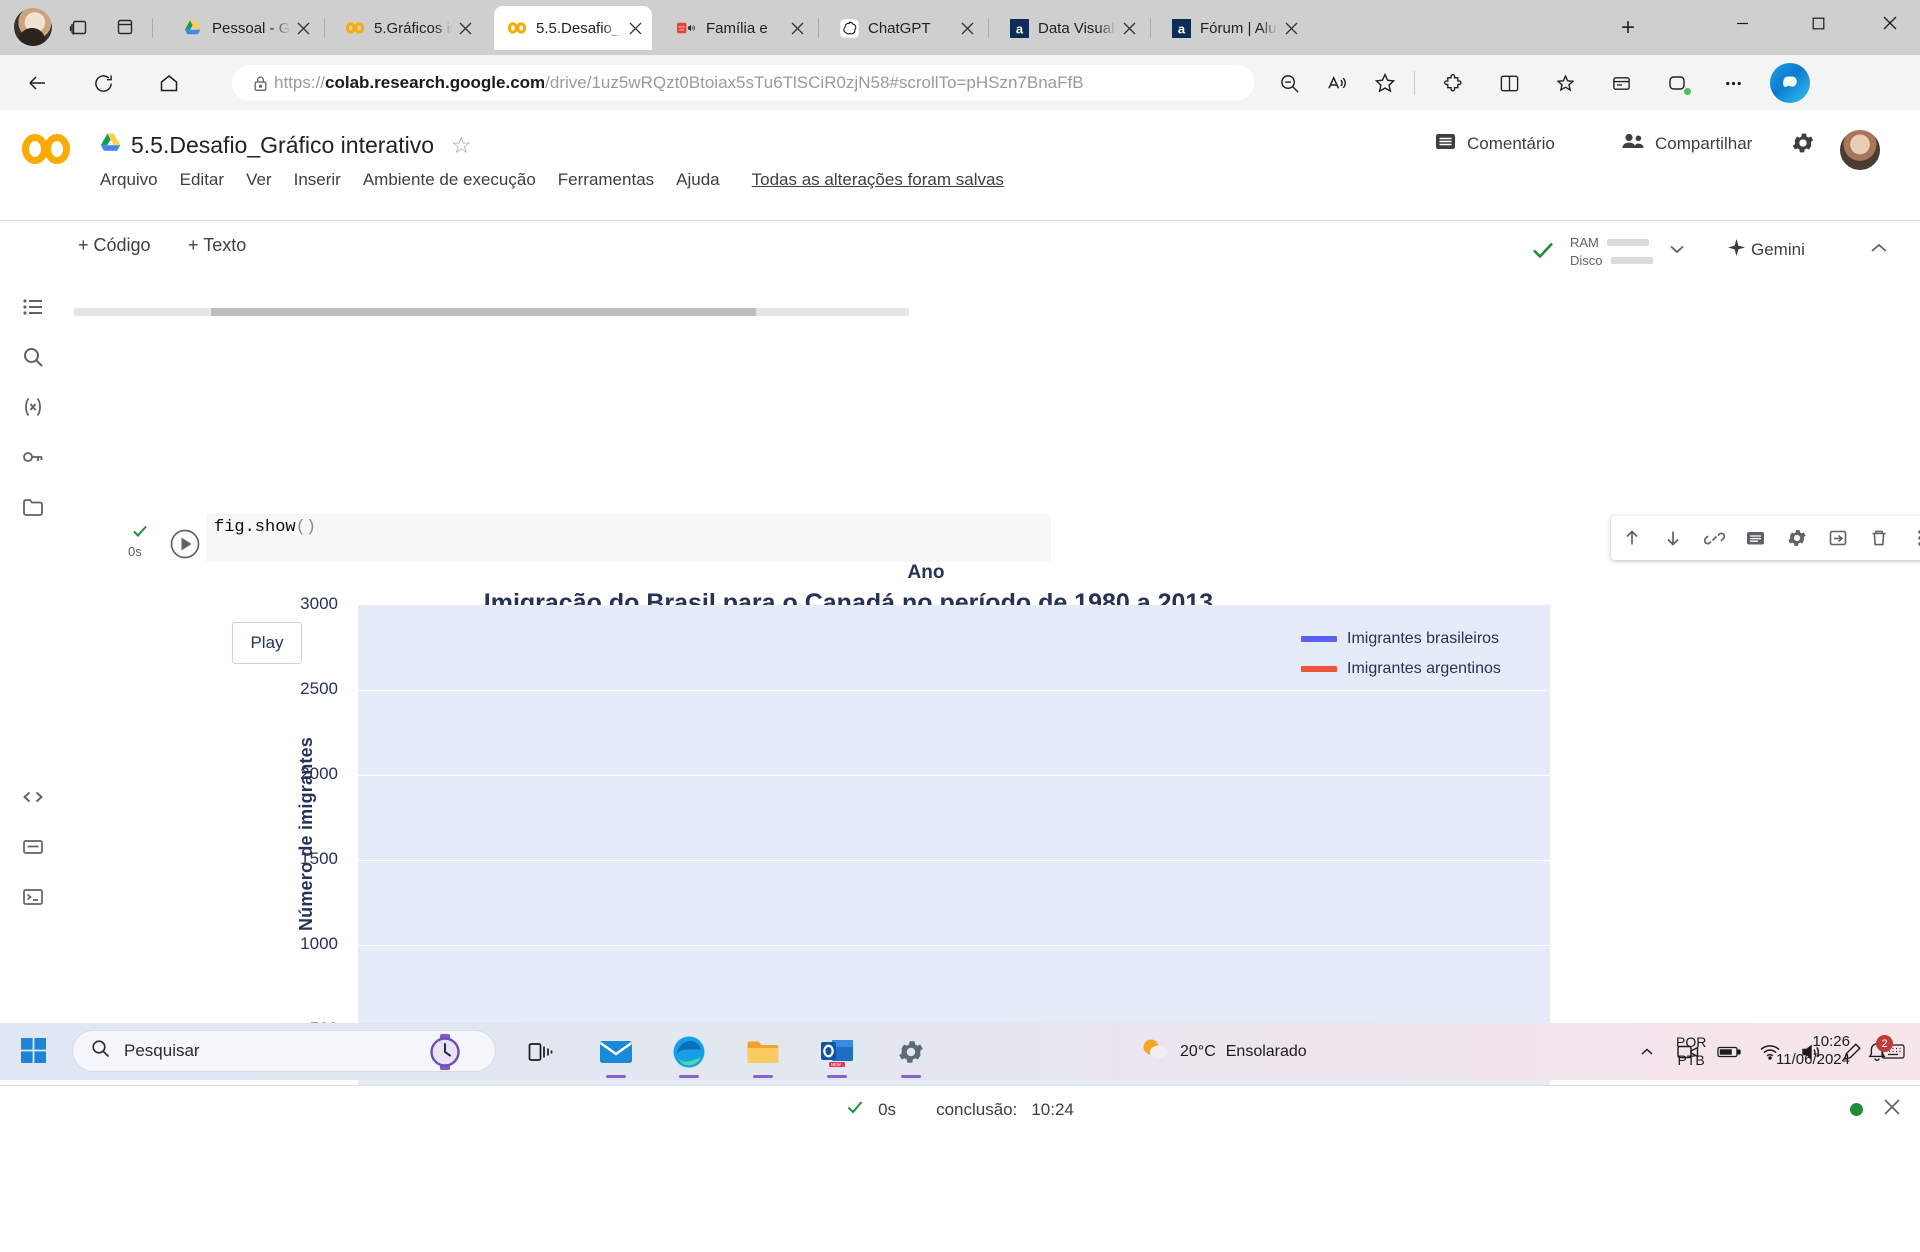  Describe the element at coordinates (1385, 83) in the screenshot. I see `favorite-star-icon` at that location.